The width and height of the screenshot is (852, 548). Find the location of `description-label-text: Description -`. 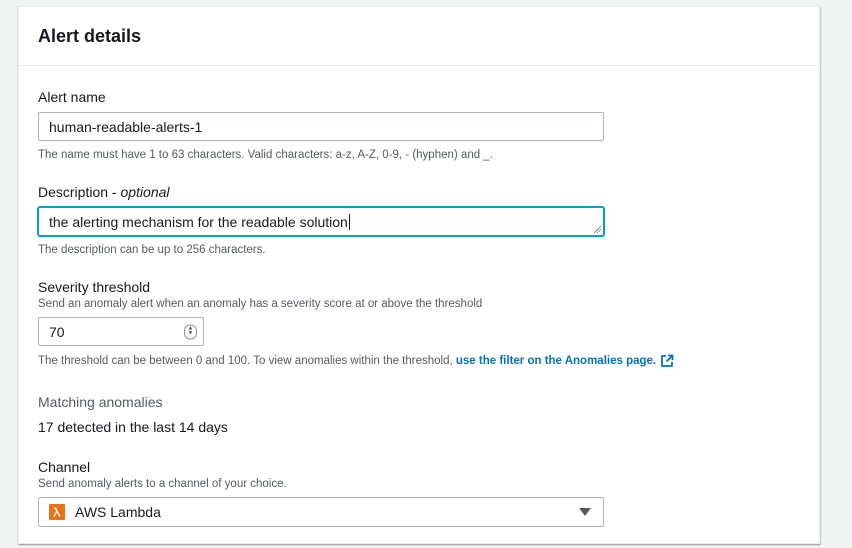

description-label-text: Description - is located at coordinates (79, 192).